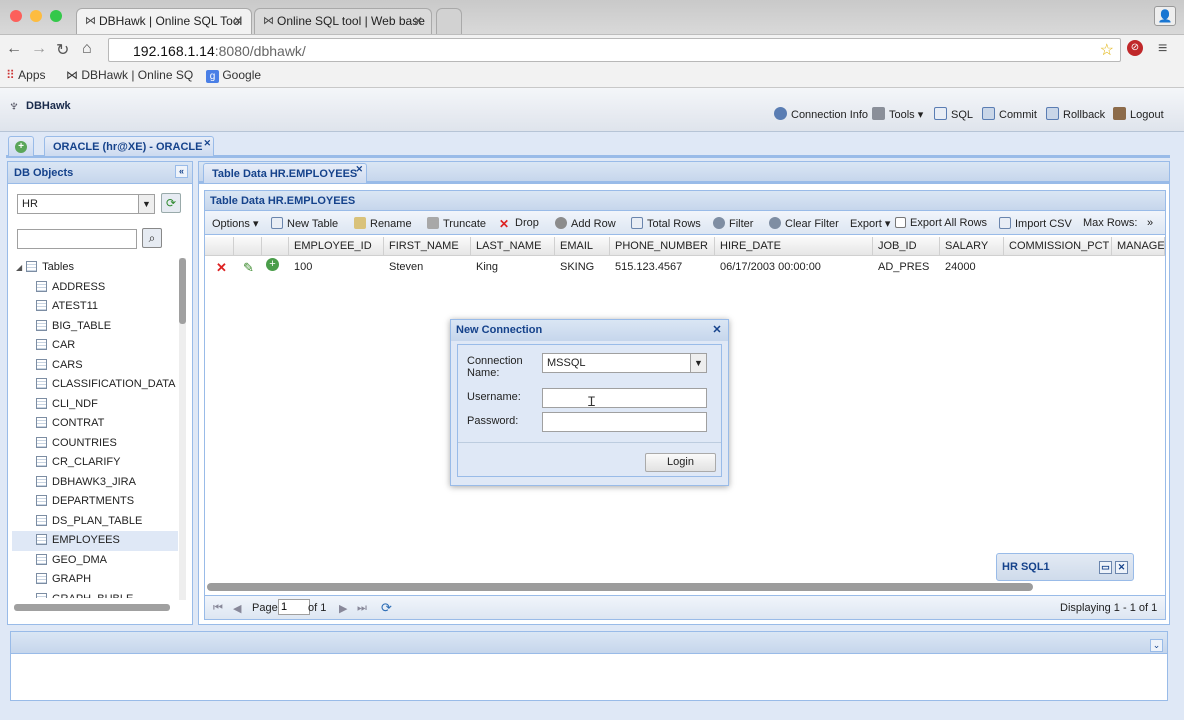  I want to click on user-icon: 👤, so click(1165, 16).